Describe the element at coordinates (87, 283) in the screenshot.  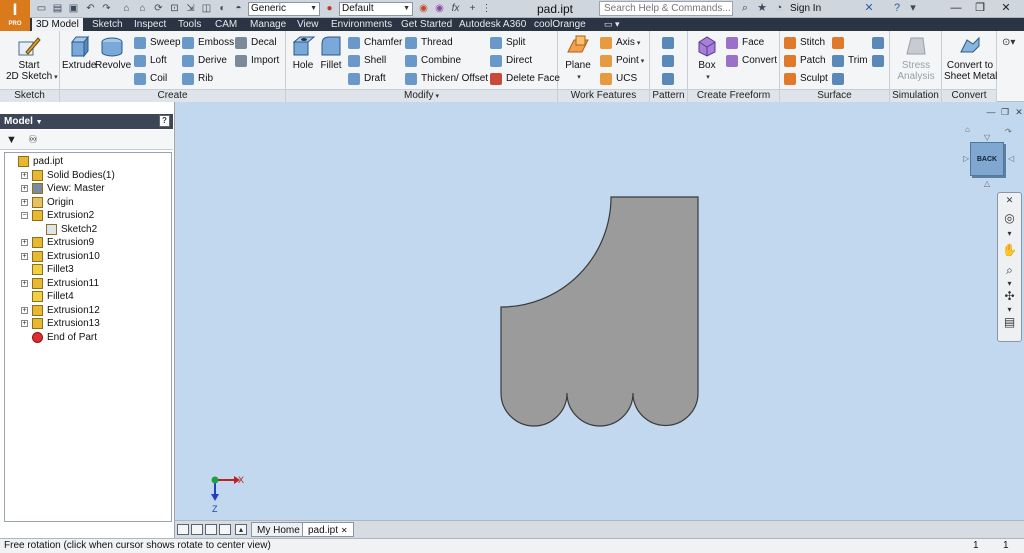
I see `tree-node: + Extrusion11` at that location.